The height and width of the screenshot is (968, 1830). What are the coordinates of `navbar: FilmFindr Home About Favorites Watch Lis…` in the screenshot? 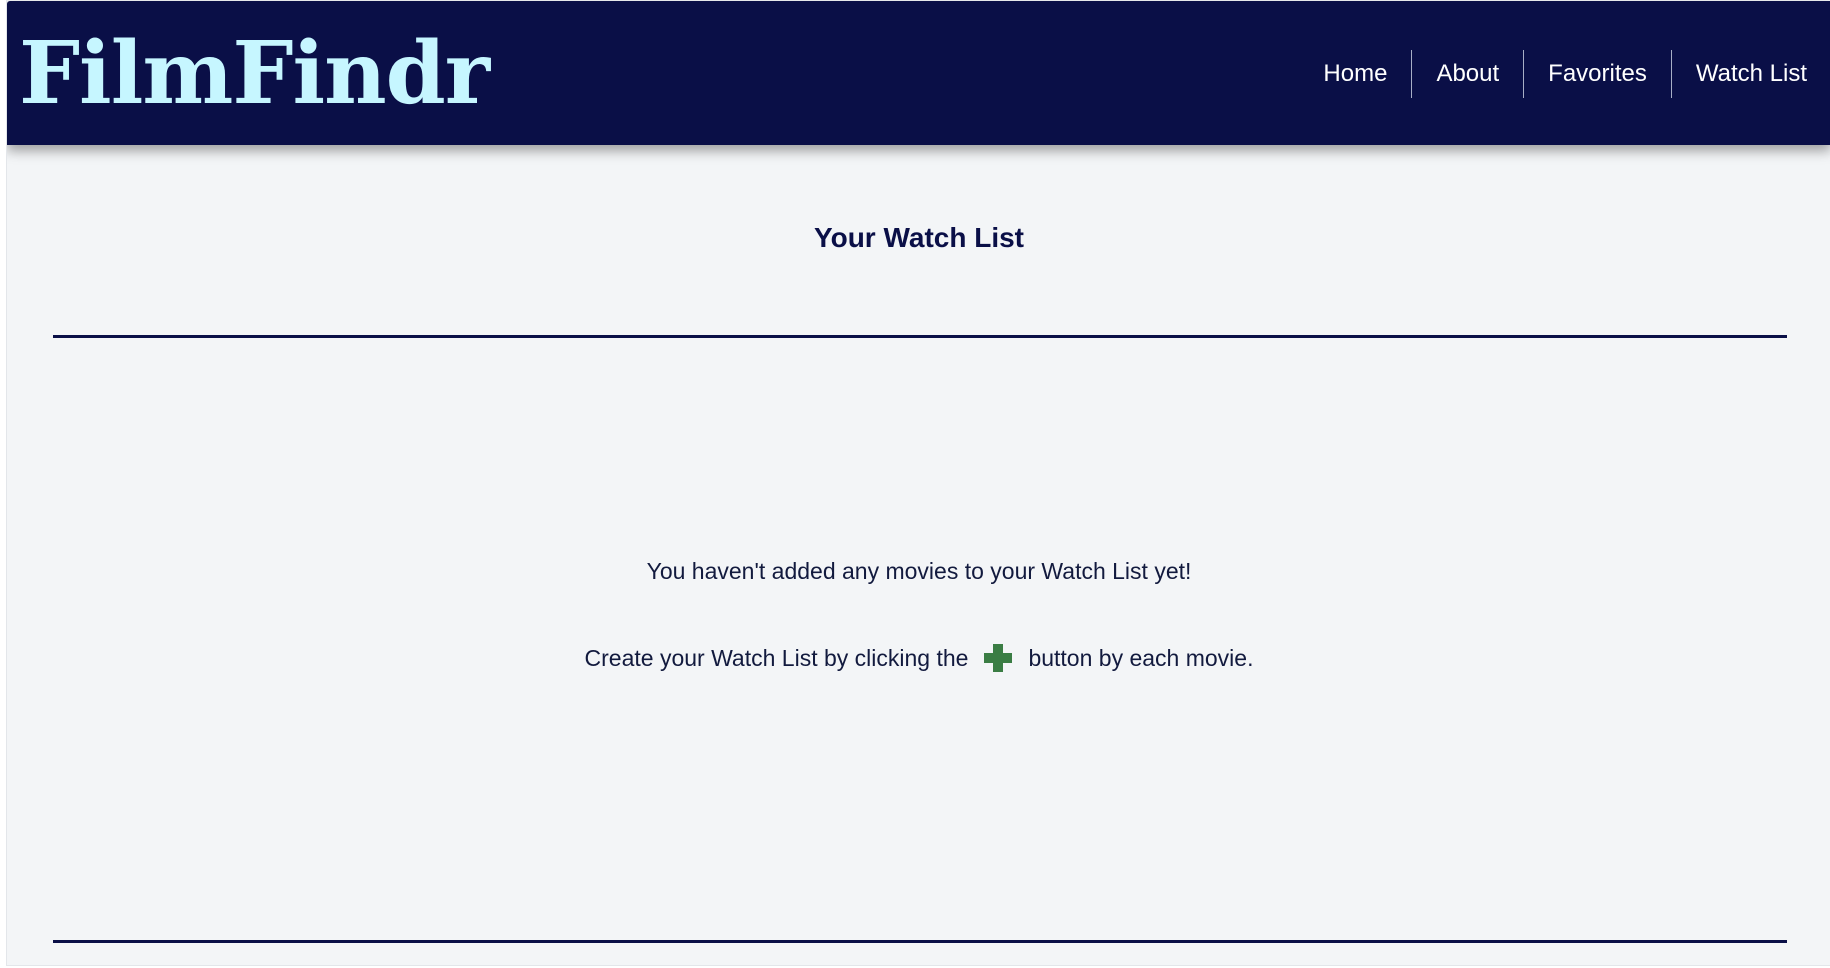 It's located at (918, 73).